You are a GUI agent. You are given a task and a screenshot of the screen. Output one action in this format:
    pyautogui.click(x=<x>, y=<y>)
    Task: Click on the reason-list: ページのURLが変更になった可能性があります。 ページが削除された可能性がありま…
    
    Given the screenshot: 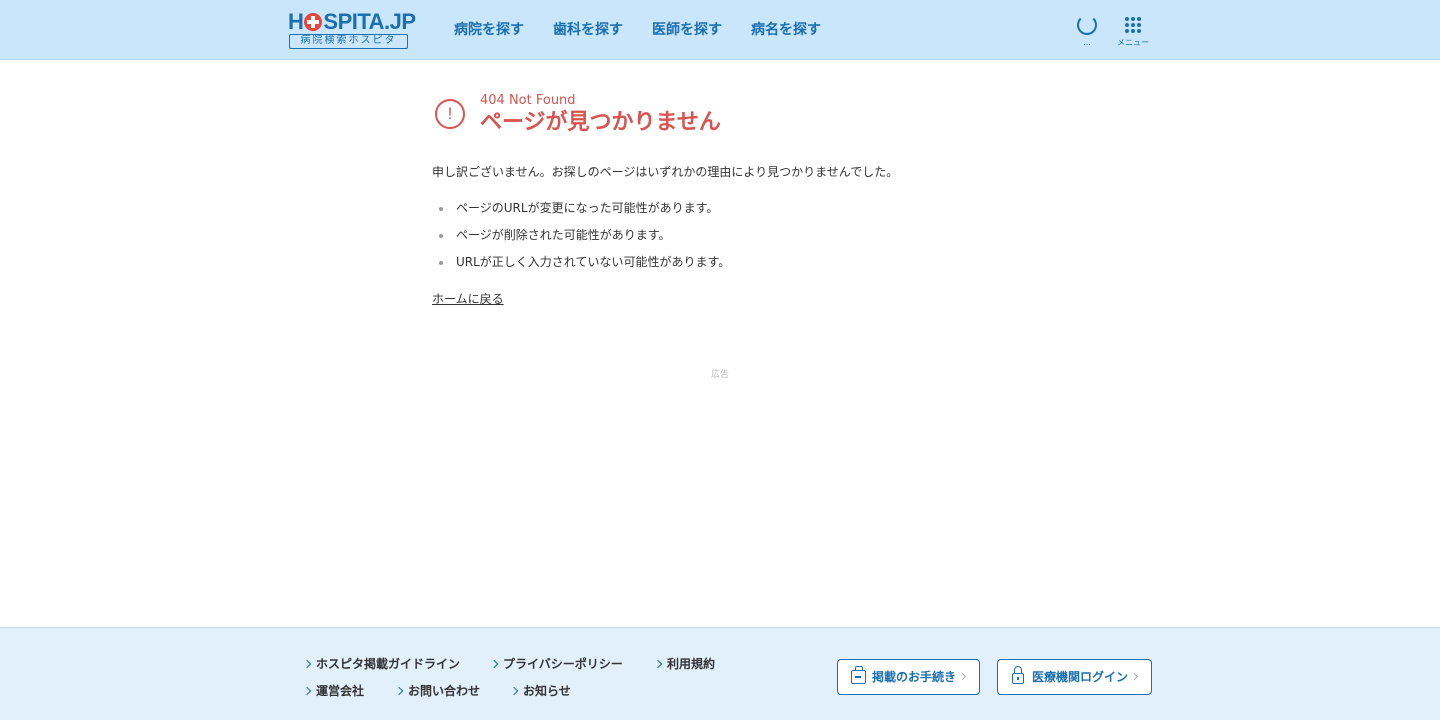 What is the action you would take?
    pyautogui.click(x=584, y=239)
    